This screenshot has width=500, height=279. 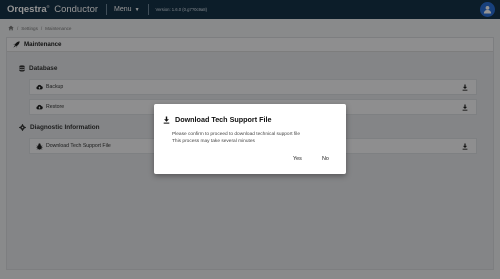 What do you see at coordinates (297, 159) in the screenshot?
I see `yes-button: Yes` at bounding box center [297, 159].